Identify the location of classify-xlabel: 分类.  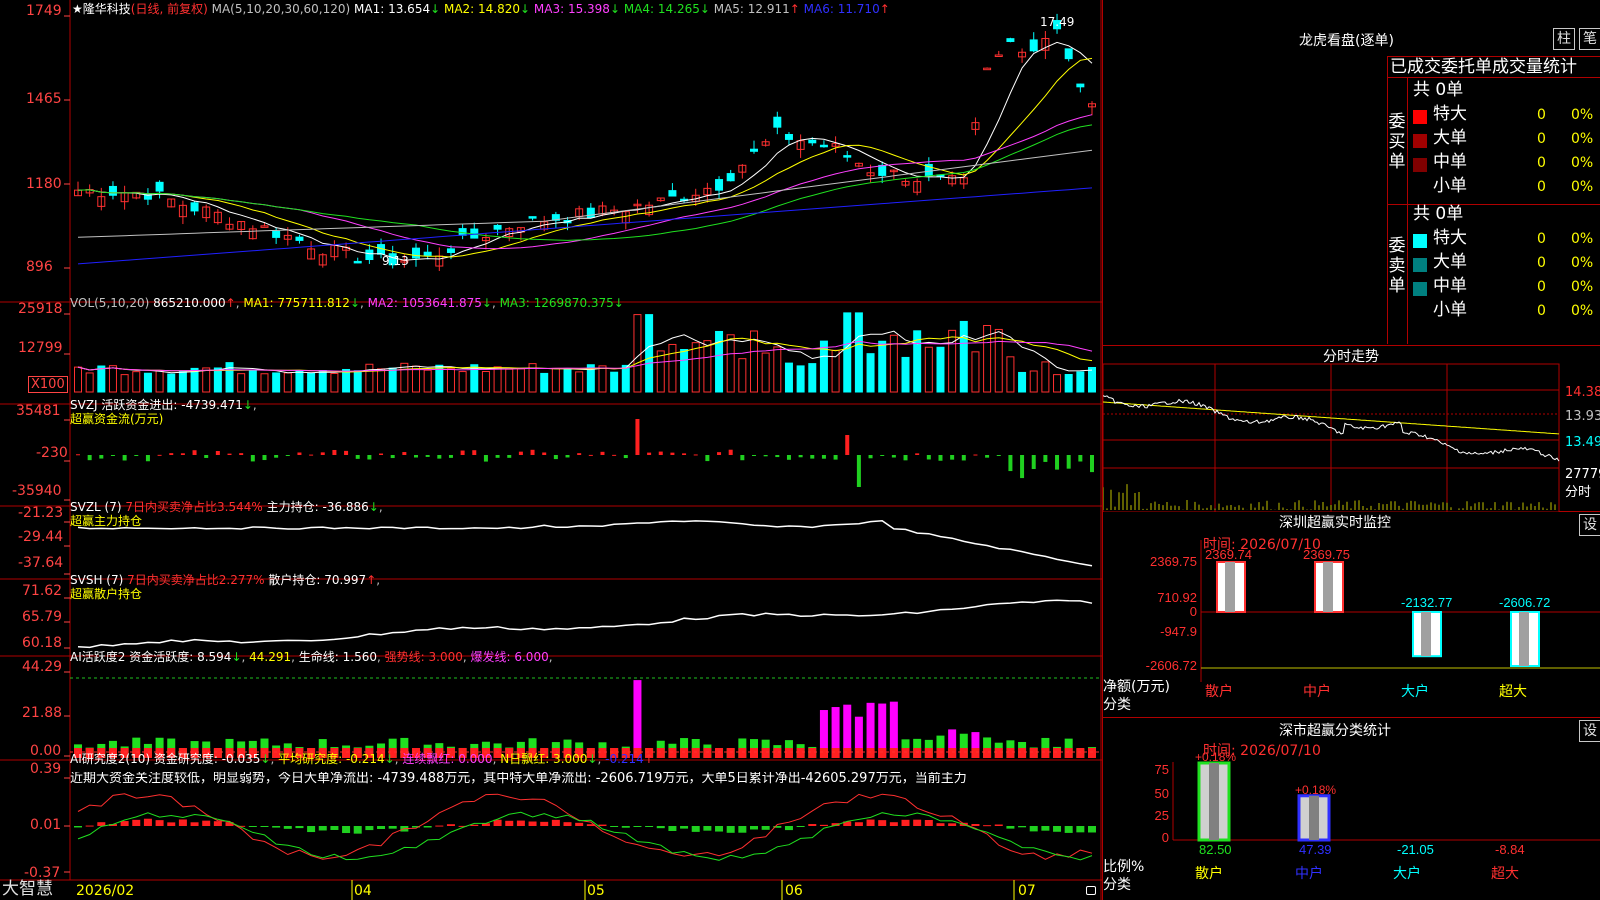
(1117, 885).